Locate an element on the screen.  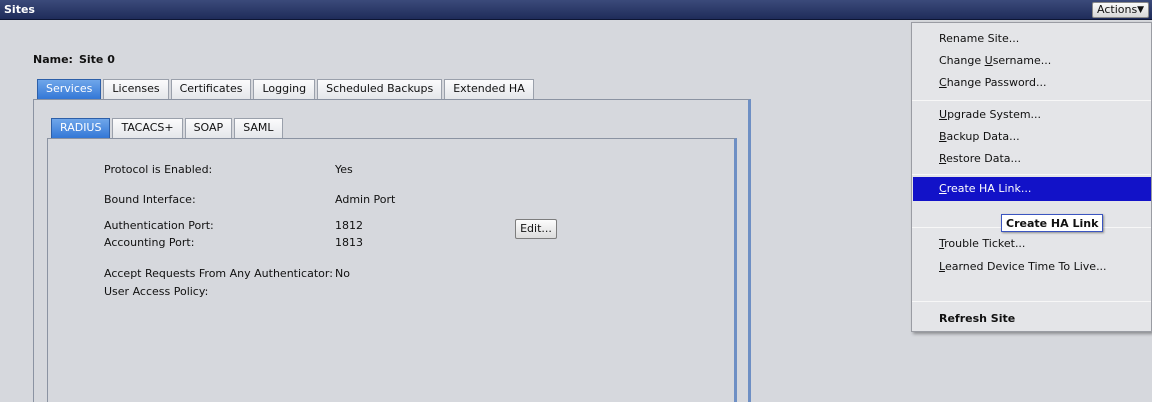
tab-soap: SOAP is located at coordinates (208, 128).